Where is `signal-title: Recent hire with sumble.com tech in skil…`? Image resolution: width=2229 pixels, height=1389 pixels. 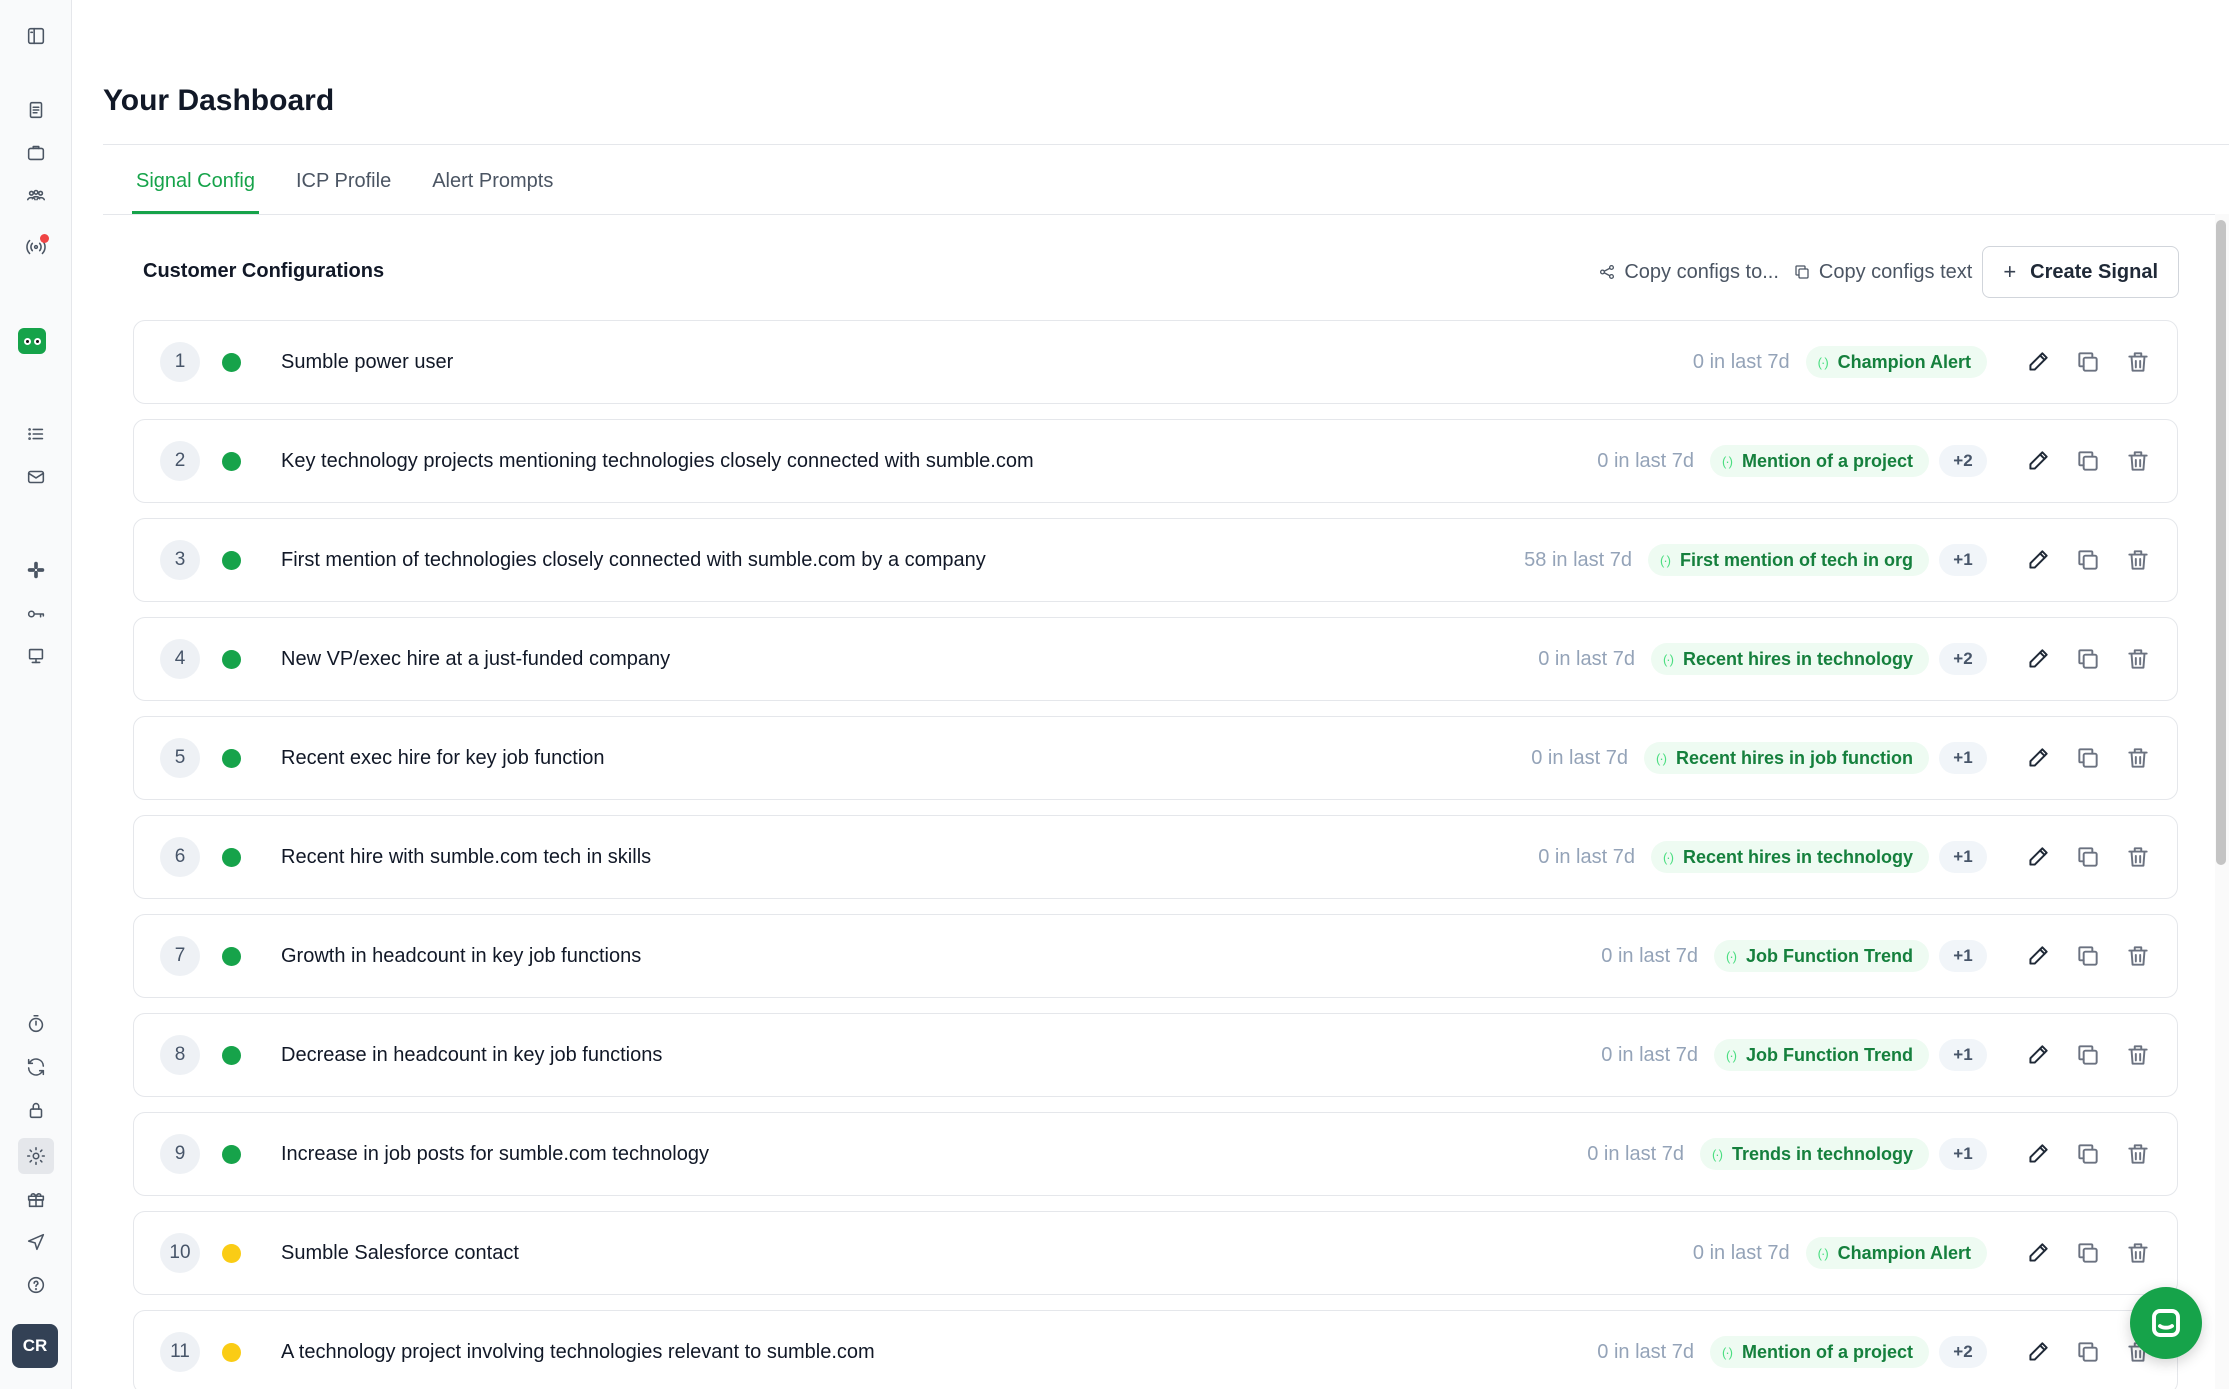 signal-title: Recent hire with sumble.com tech in skil… is located at coordinates (466, 856).